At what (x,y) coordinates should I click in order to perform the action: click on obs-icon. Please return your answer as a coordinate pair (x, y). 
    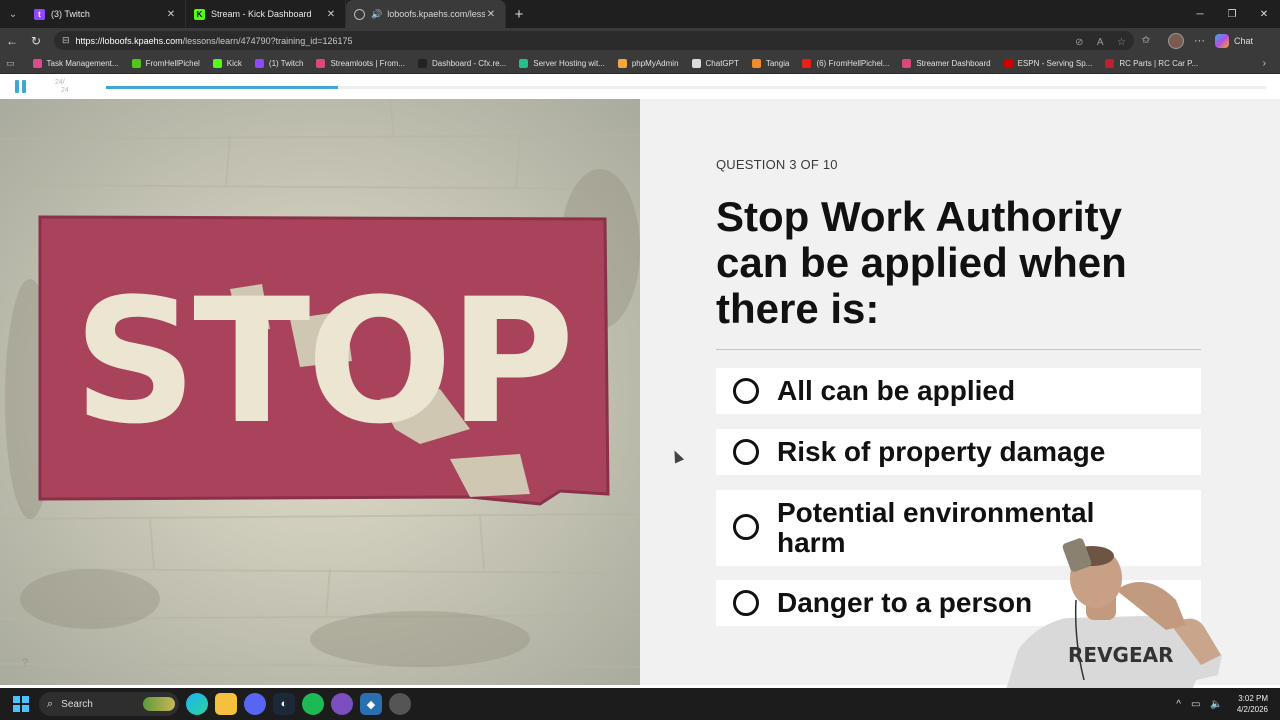
    Looking at the image, I should click on (342, 704).